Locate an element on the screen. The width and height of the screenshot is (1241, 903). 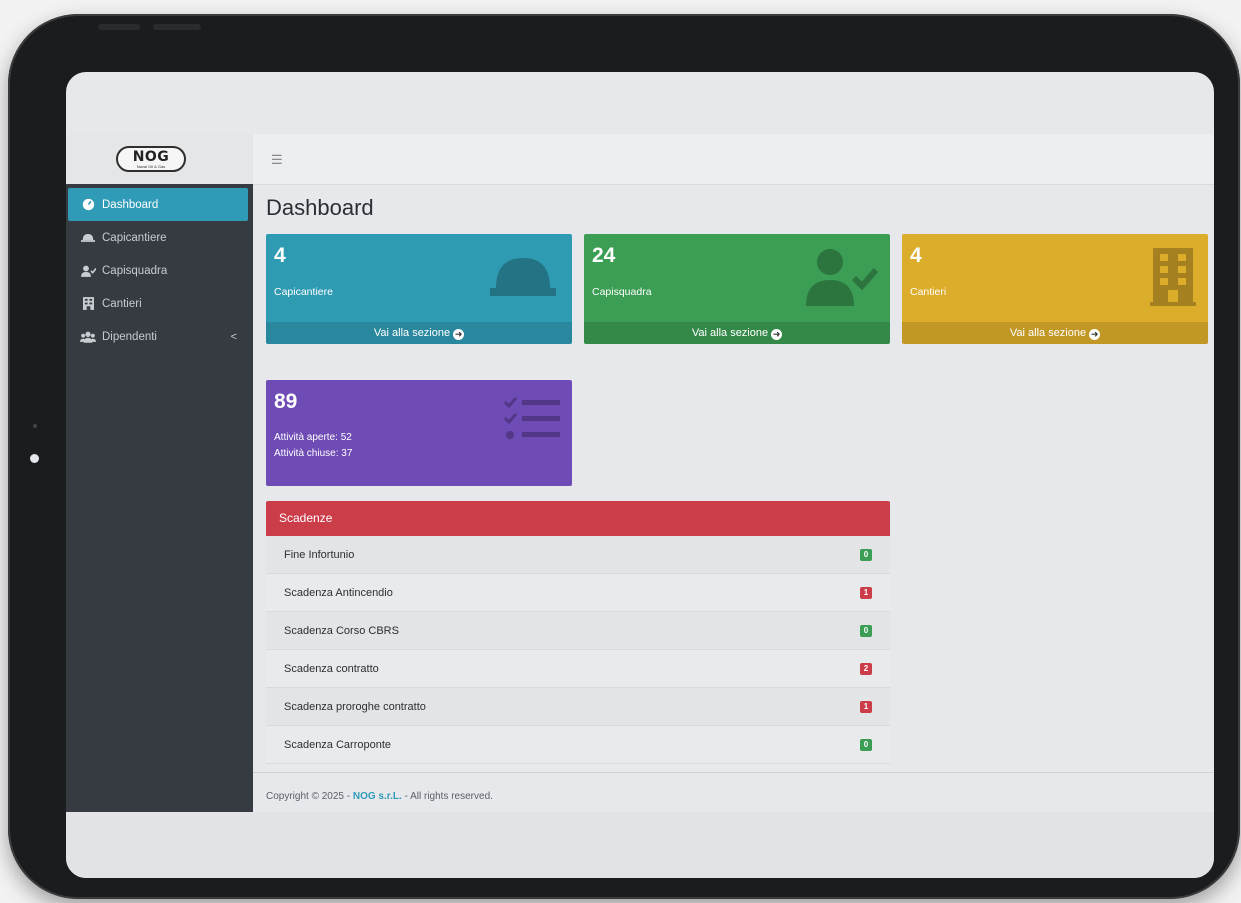
sensor-dot is located at coordinates (35, 426).